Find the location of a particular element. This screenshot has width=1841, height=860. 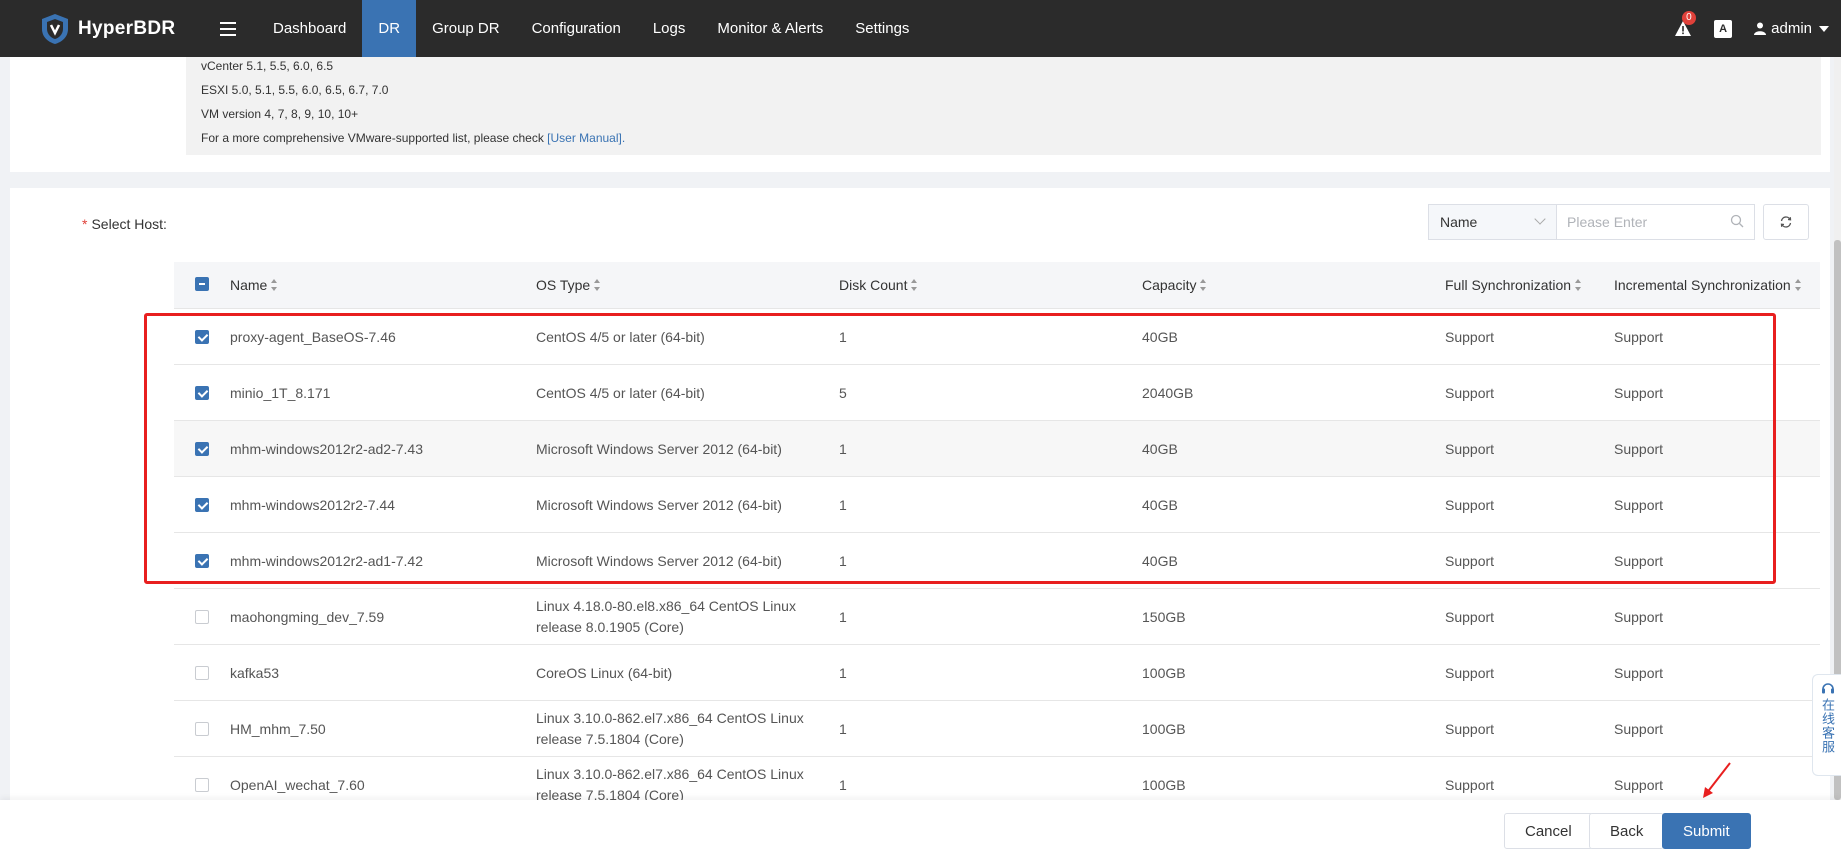

online-support-widget: 在线客服 is located at coordinates (1826, 725).